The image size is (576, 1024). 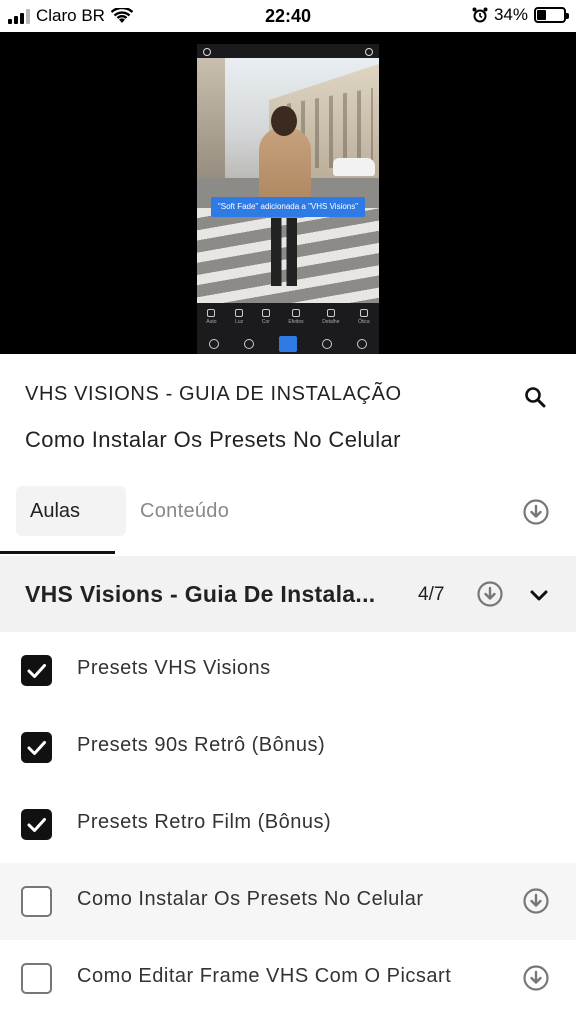 I want to click on status-bar: Claro BR 22:40 34%, so click(x=288, y=16).